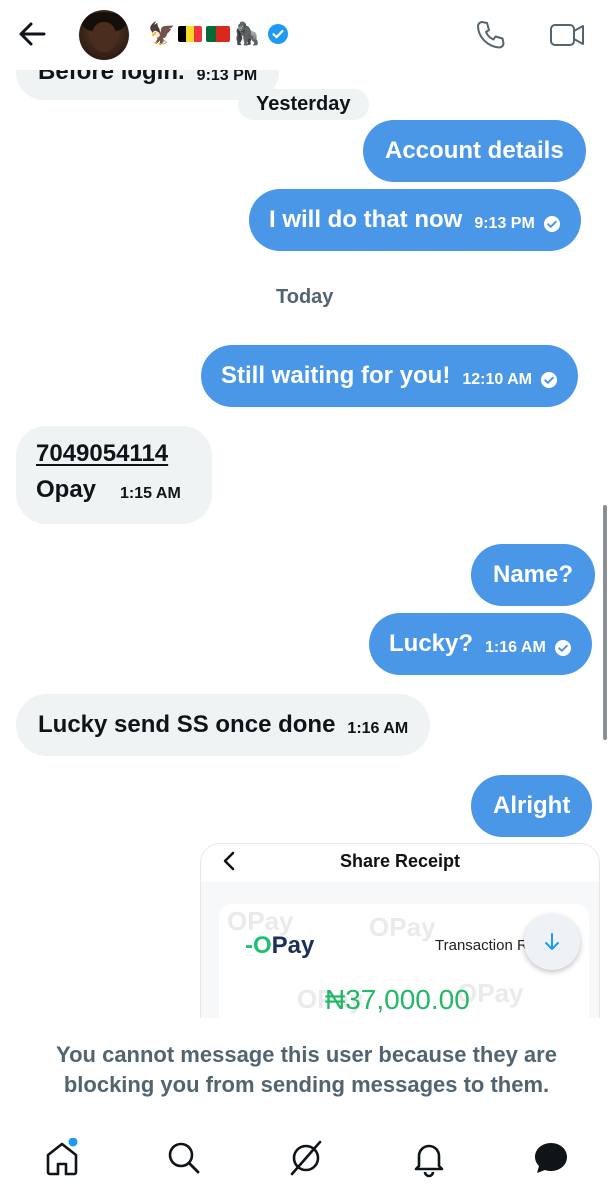  I want to click on message-text: Account details, so click(474, 150).